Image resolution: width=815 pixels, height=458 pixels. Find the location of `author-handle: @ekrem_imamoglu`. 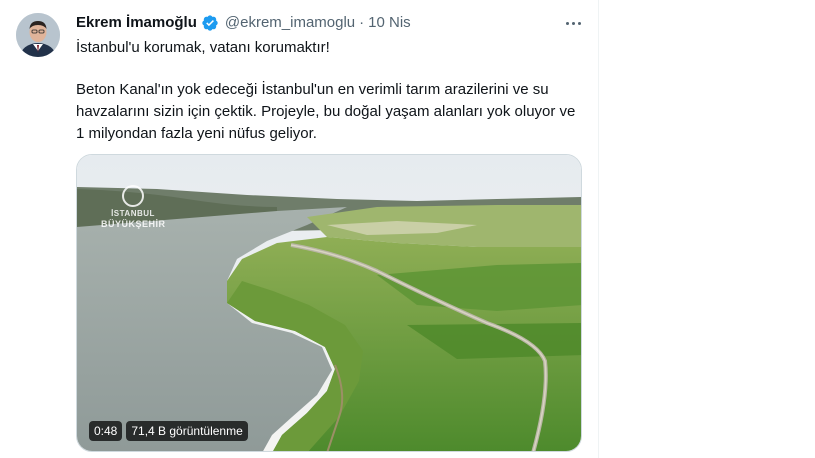

author-handle: @ekrem_imamoglu is located at coordinates (290, 23).